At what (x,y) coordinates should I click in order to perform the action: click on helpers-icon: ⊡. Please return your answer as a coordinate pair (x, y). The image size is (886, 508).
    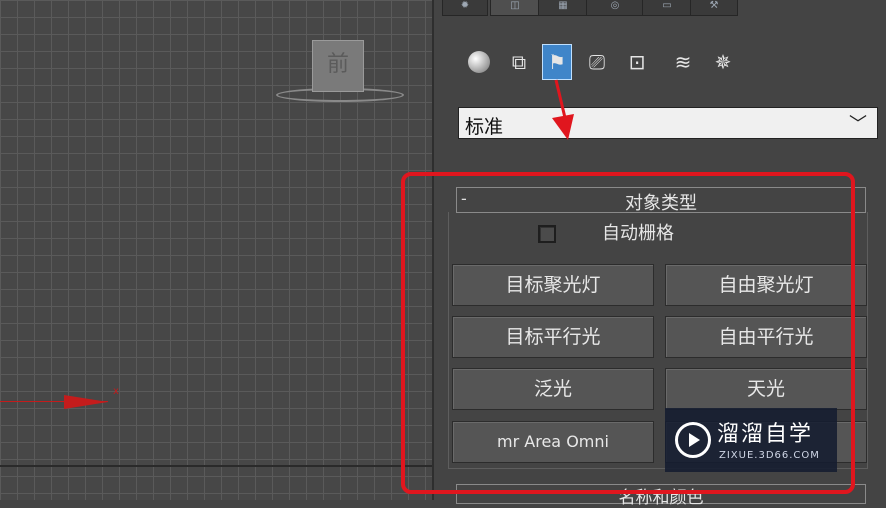
    Looking at the image, I should click on (637, 62).